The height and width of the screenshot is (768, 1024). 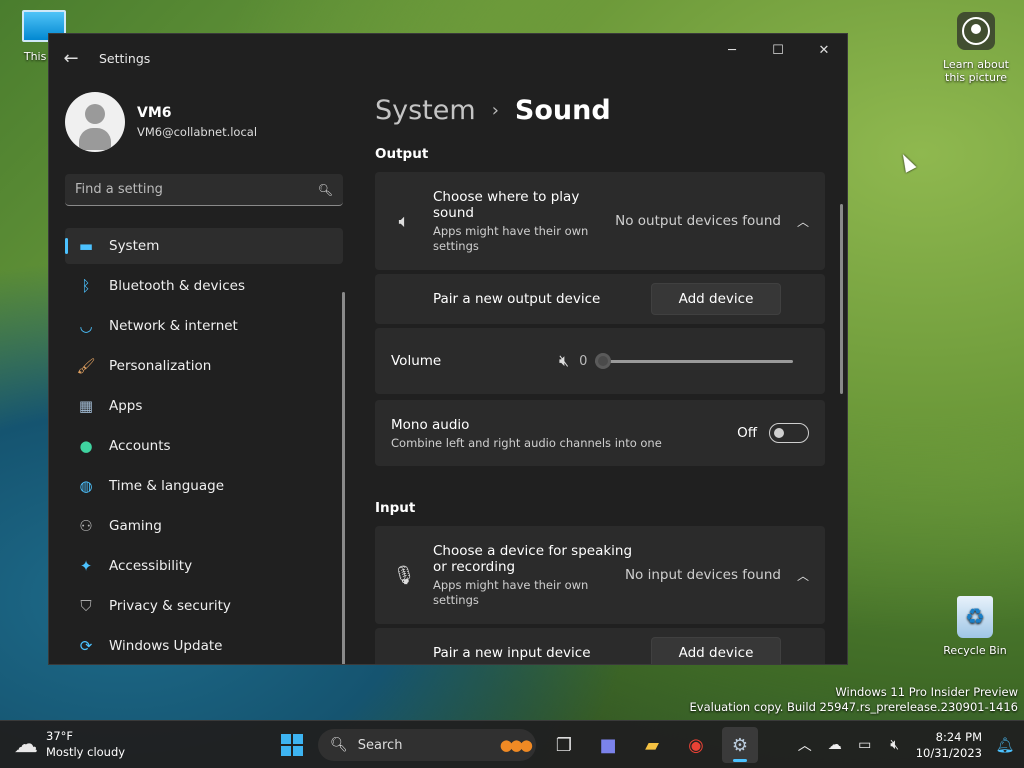 I want to click on sidebar-item-label: Personalization, so click(x=160, y=366).